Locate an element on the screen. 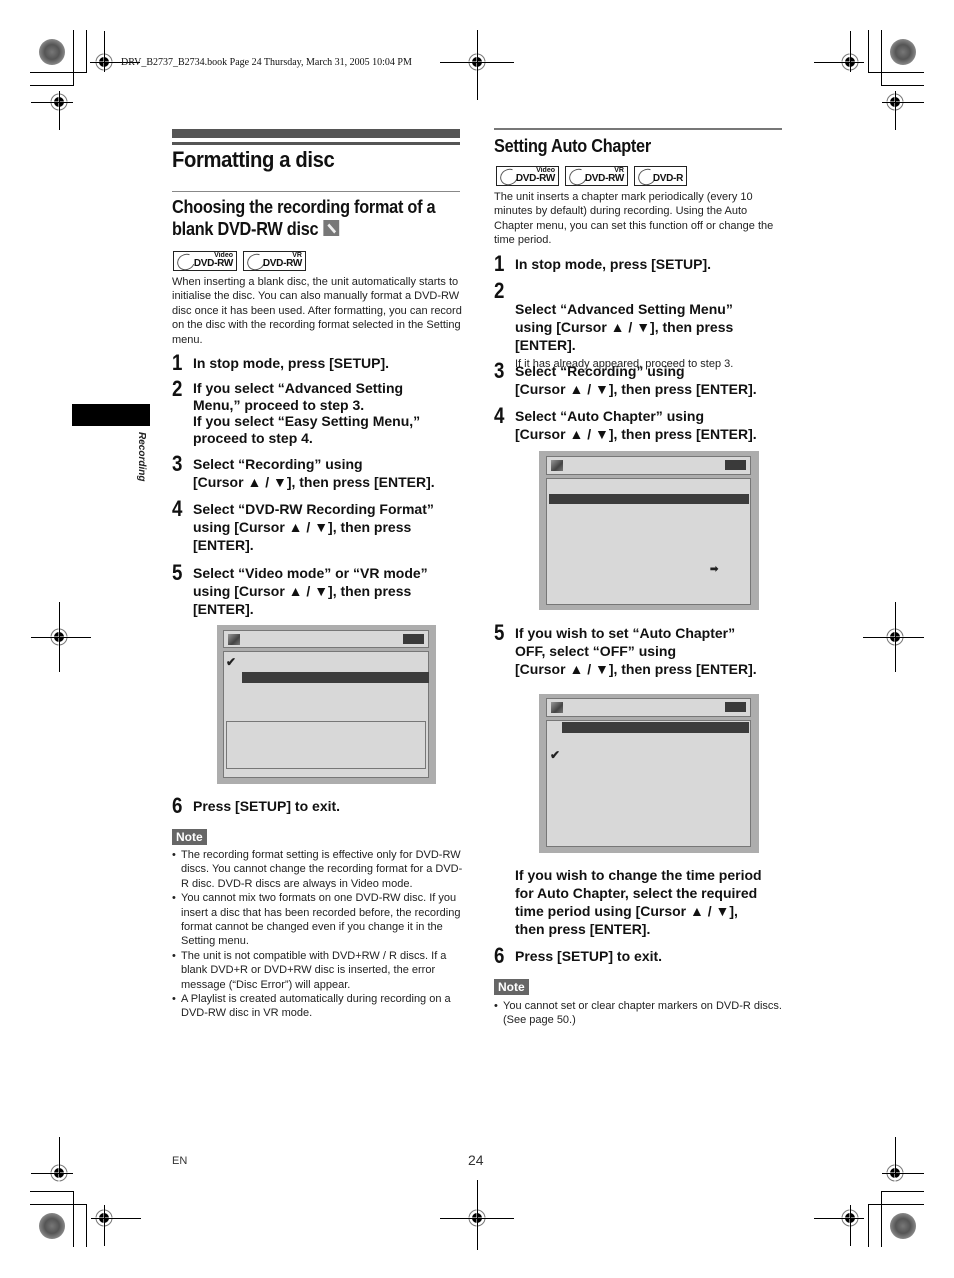 This screenshot has width=954, height=1278. osd-body: ➡ is located at coordinates (648, 541).